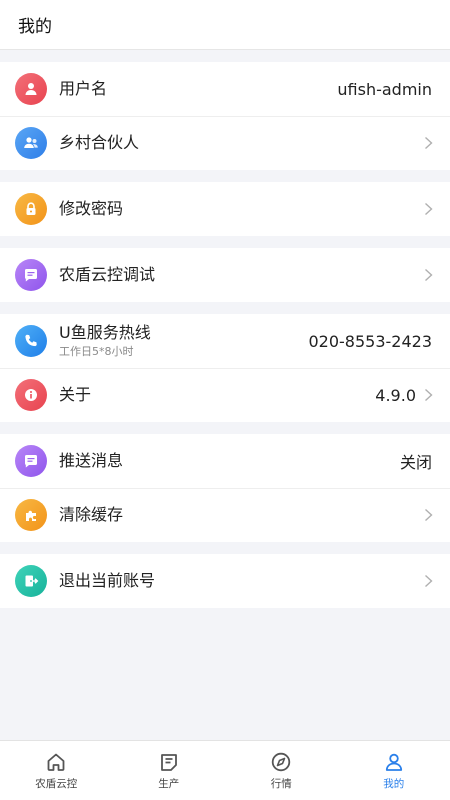  Describe the element at coordinates (217, 395) in the screenshot. I see `about-label-wrap: 关于` at that location.